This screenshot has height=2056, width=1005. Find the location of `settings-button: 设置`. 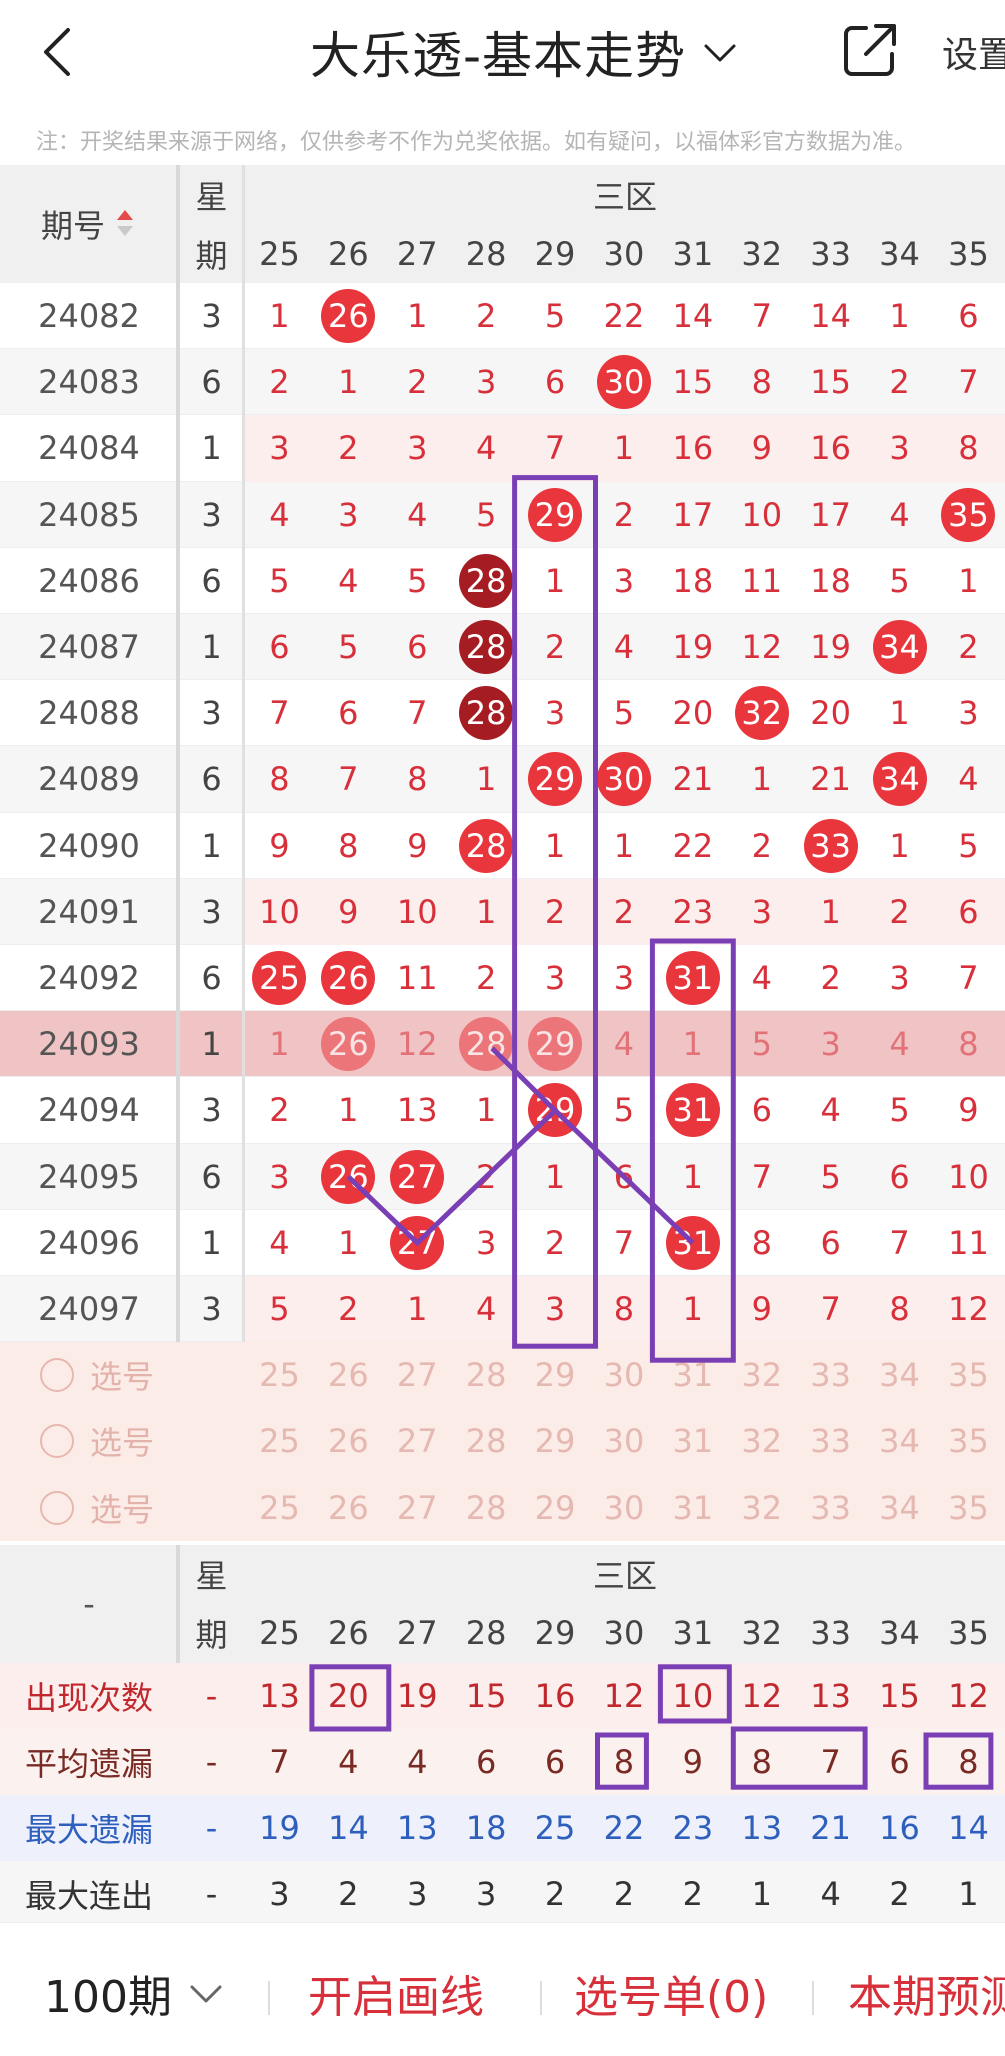

settings-button: 设置 is located at coordinates (973, 52).